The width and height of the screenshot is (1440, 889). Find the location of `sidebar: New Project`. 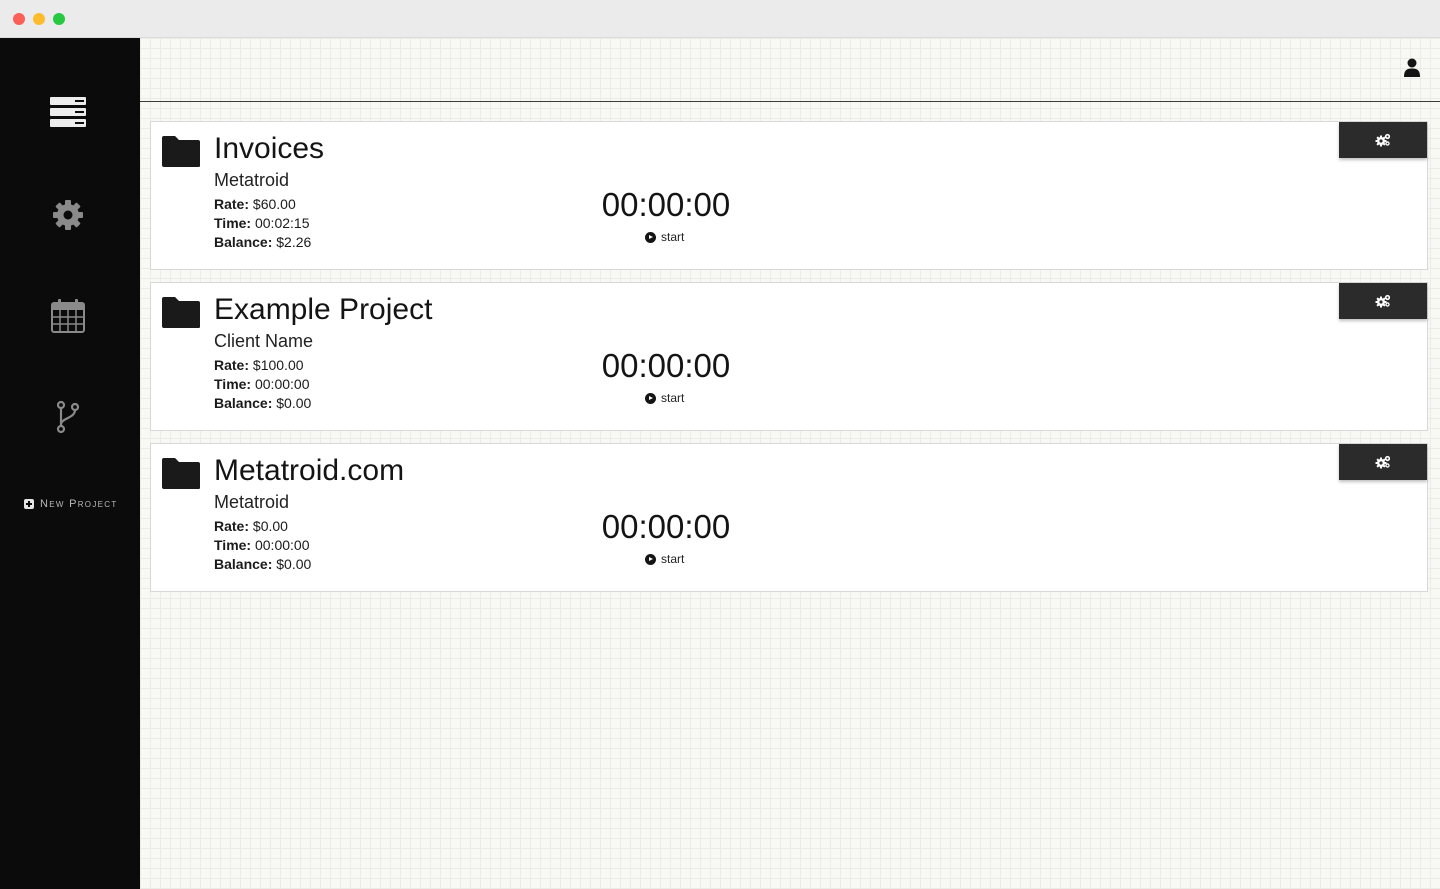

sidebar: New Project is located at coordinates (70, 463).